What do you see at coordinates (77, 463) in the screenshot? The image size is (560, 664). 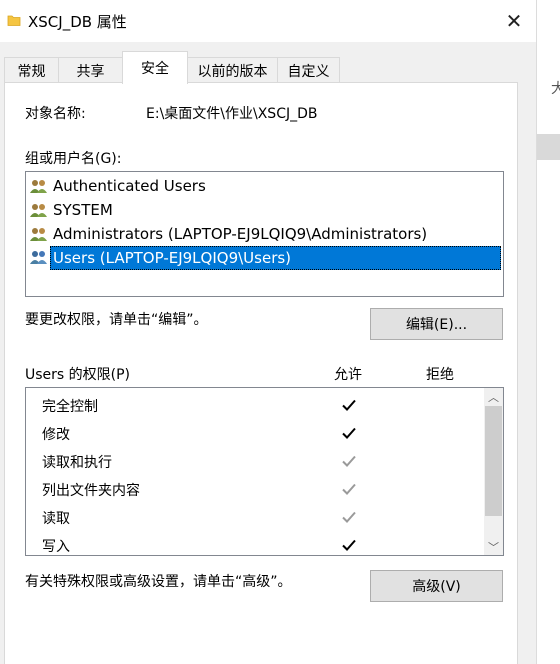 I see `permission-name: 读取和执行` at bounding box center [77, 463].